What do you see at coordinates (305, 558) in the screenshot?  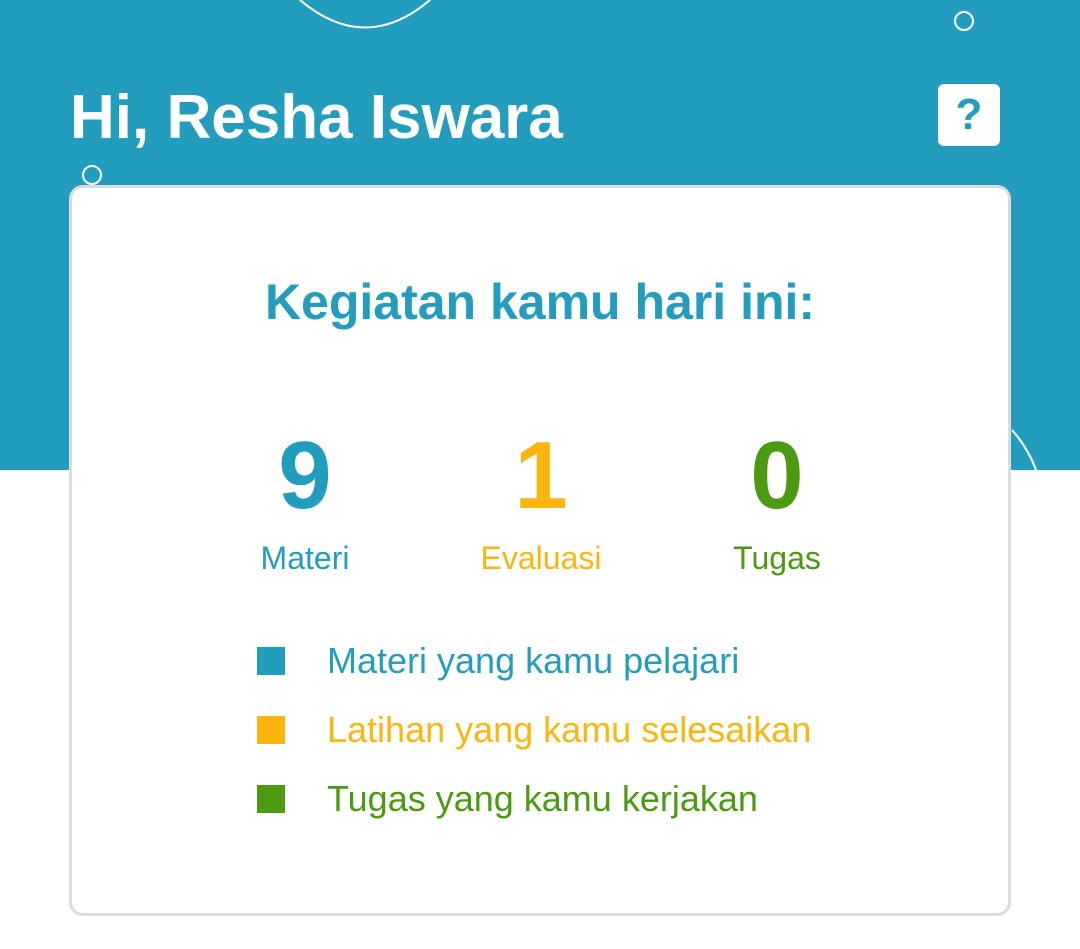 I see `stat-materi-label: Materi` at bounding box center [305, 558].